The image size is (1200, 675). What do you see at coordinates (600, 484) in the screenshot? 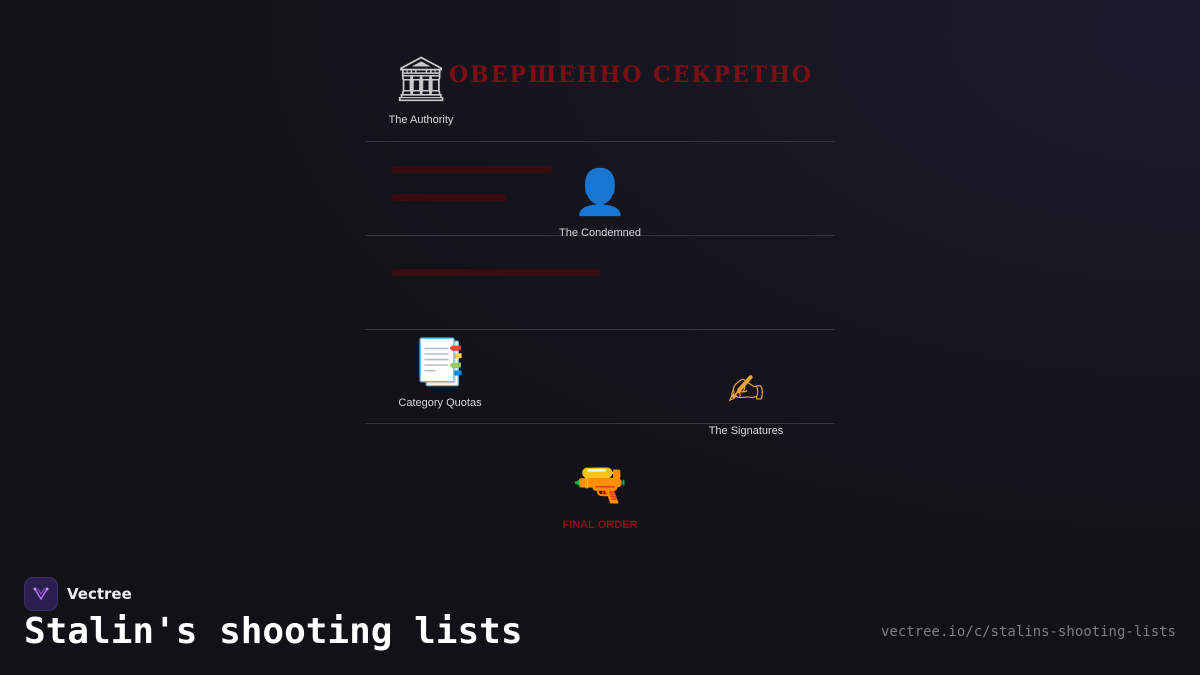
I see `pistol-icon: 🔫` at bounding box center [600, 484].